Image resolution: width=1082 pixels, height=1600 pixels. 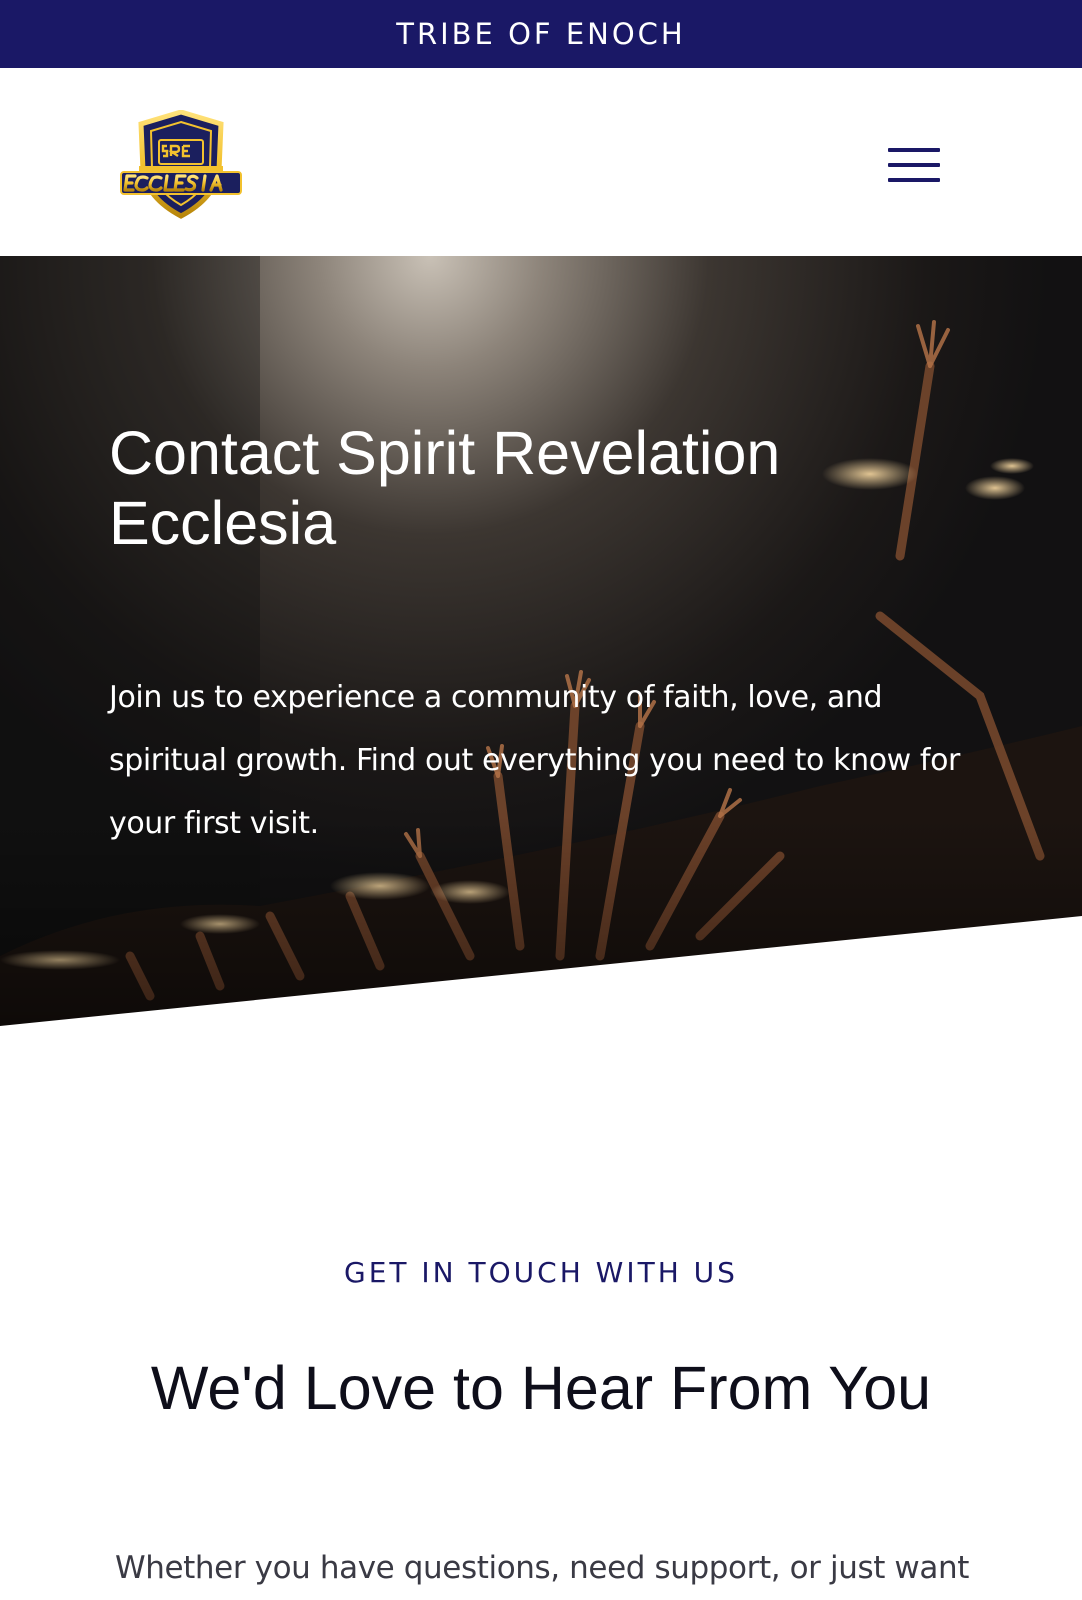 I want to click on contact-section-title: We'd Love to Hear From You, so click(x=541, y=1388).